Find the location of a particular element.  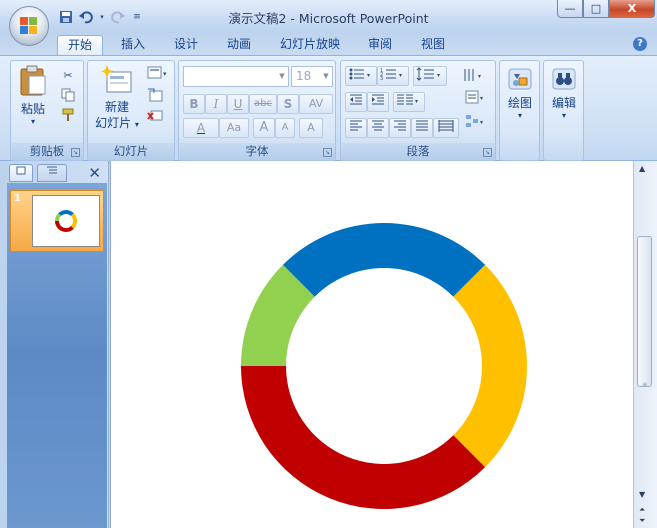

decrease-indent-icon is located at coordinates (356, 99).